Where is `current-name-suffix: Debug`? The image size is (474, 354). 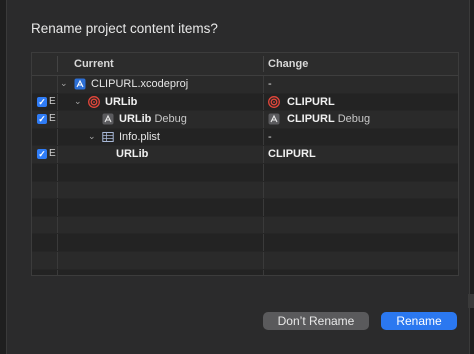
current-name-suffix: Debug is located at coordinates (169, 119).